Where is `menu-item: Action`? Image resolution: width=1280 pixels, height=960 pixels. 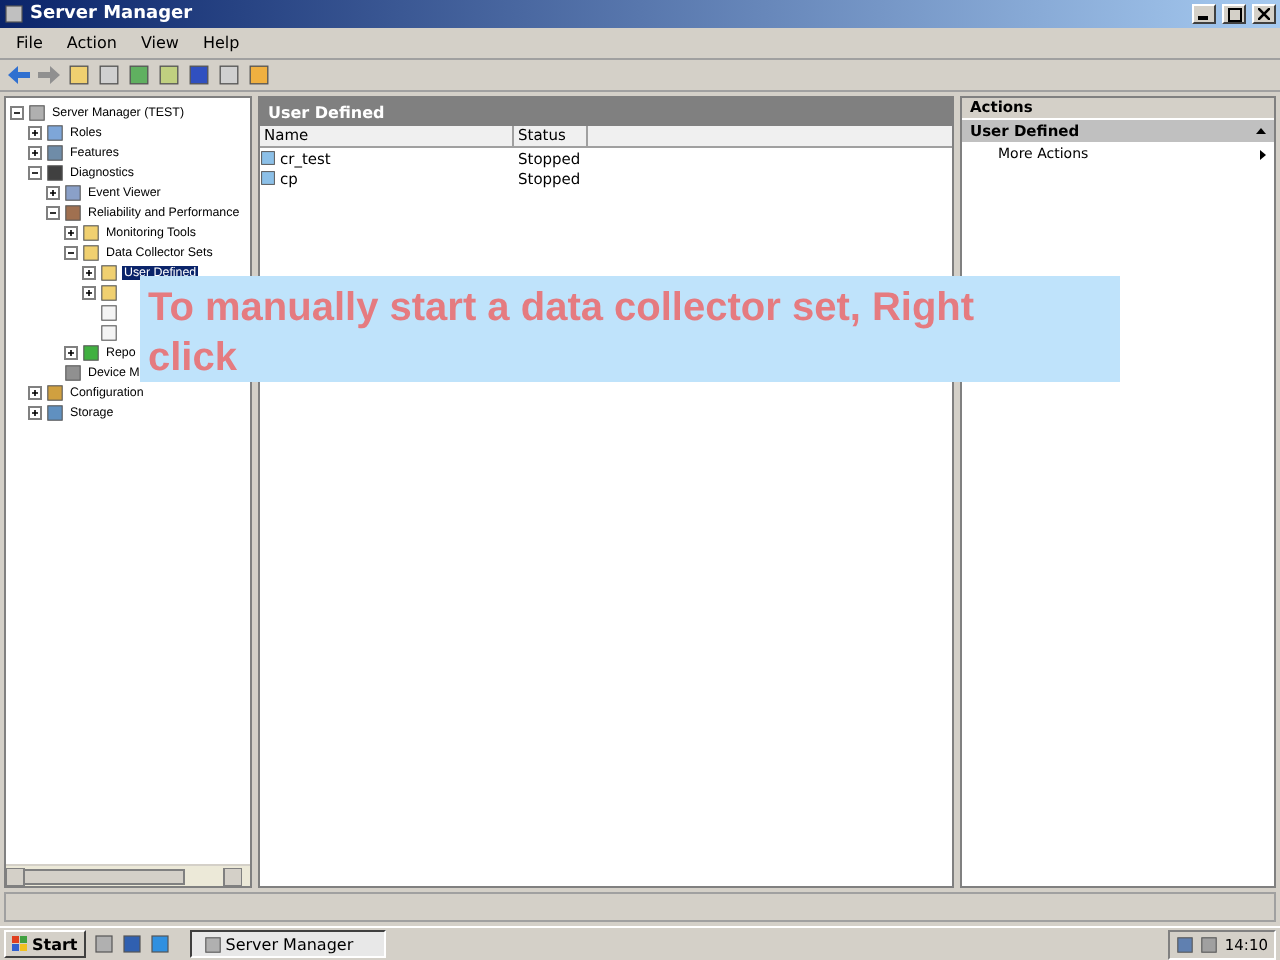
menu-item: Action is located at coordinates (91, 43).